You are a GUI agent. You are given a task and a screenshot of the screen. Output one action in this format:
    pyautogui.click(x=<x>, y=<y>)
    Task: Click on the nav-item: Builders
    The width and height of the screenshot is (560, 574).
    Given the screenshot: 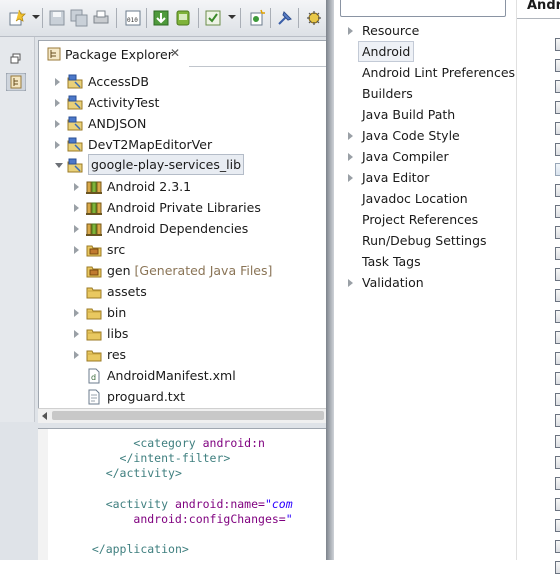 What is the action you would take?
    pyautogui.click(x=424, y=93)
    